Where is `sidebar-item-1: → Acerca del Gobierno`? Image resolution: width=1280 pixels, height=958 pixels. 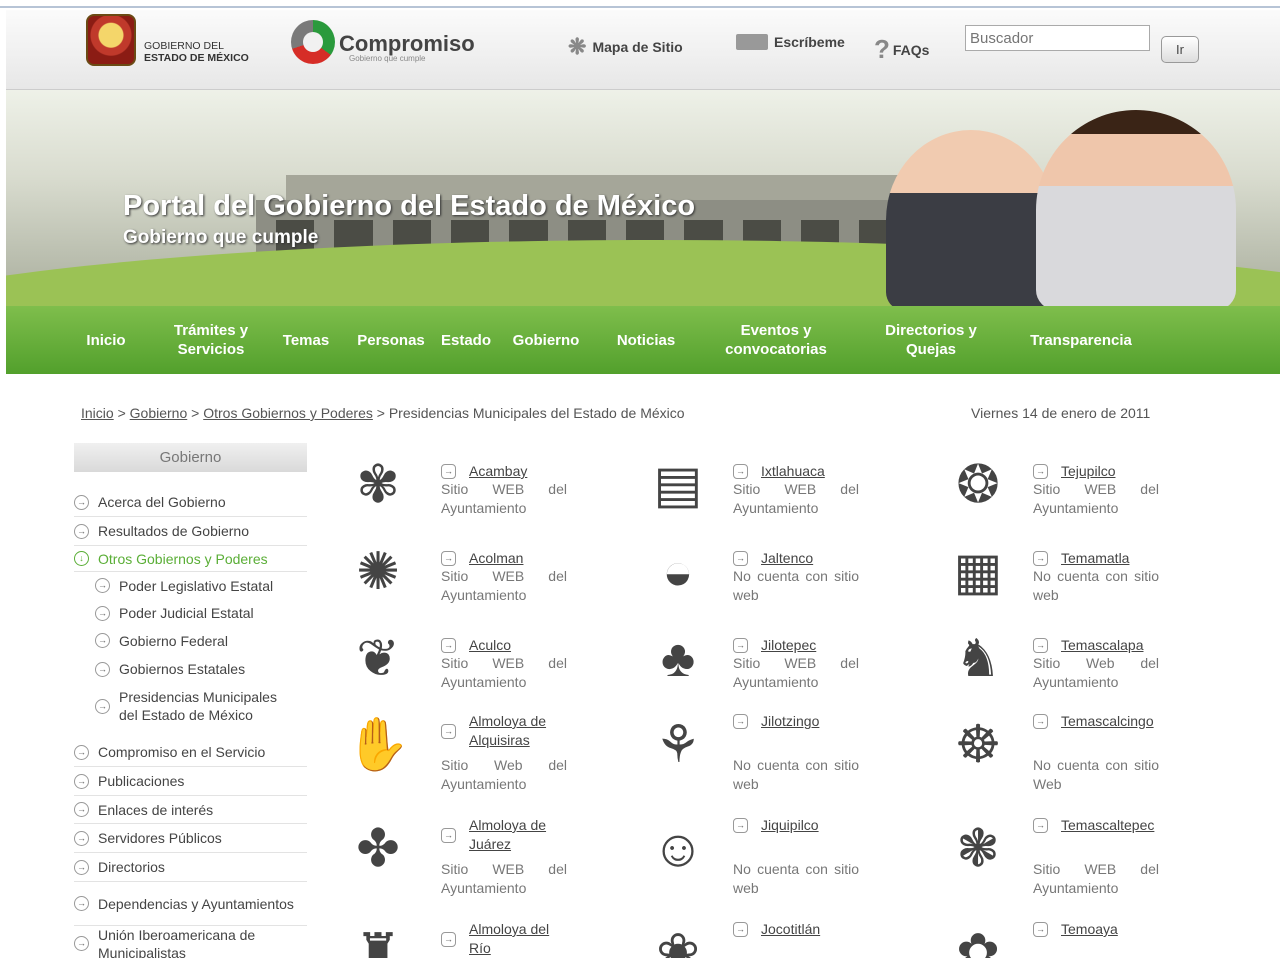 sidebar-item-1: → Acerca del Gobierno is located at coordinates (190, 502).